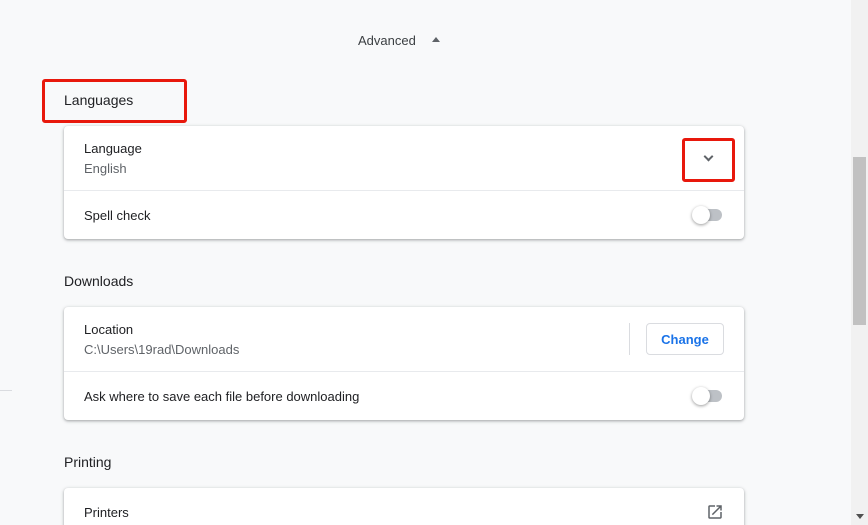 This screenshot has height=525, width=868. What do you see at coordinates (404, 339) in the screenshot?
I see `location-row: Location C:\Users\19rad\Downloads Change` at bounding box center [404, 339].